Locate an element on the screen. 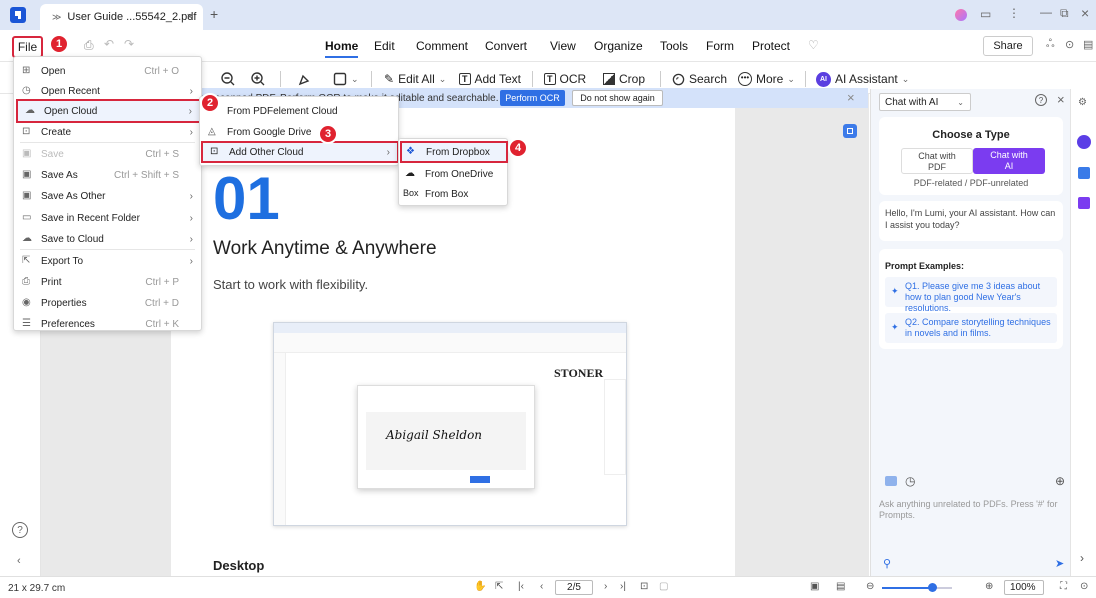 The height and width of the screenshot is (598, 1096). menu-item-save-as-other: ▣ Save As Other › is located at coordinates (107, 196).